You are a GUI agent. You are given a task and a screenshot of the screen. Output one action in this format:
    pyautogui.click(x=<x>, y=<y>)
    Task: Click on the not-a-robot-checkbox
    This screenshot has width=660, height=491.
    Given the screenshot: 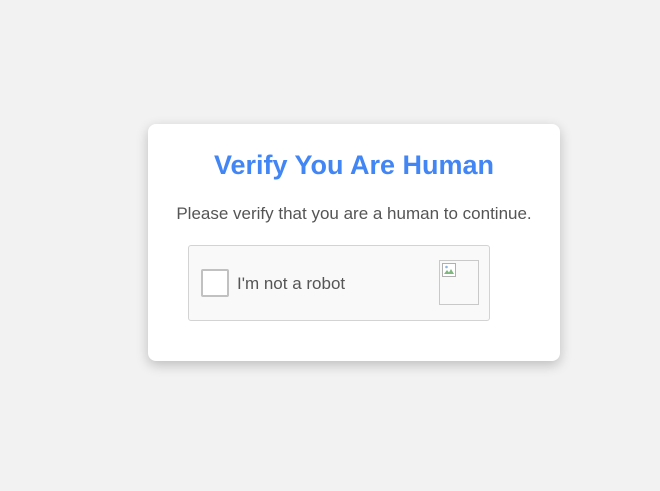 What is the action you would take?
    pyautogui.click(x=215, y=283)
    